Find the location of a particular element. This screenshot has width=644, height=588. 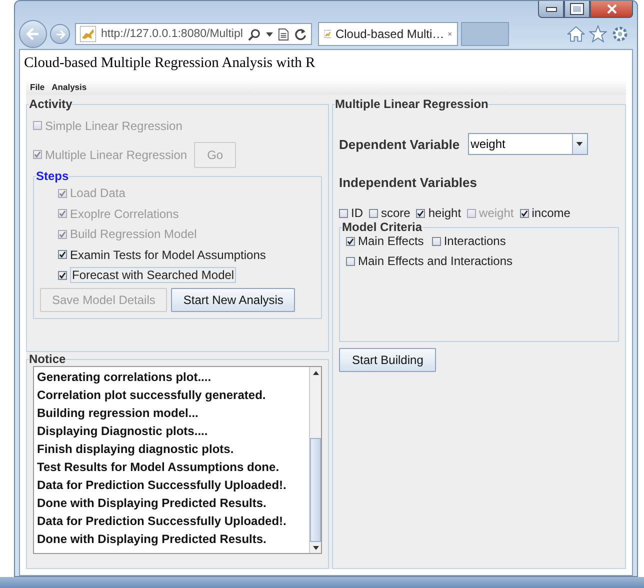

maximize-button is located at coordinates (577, 9).